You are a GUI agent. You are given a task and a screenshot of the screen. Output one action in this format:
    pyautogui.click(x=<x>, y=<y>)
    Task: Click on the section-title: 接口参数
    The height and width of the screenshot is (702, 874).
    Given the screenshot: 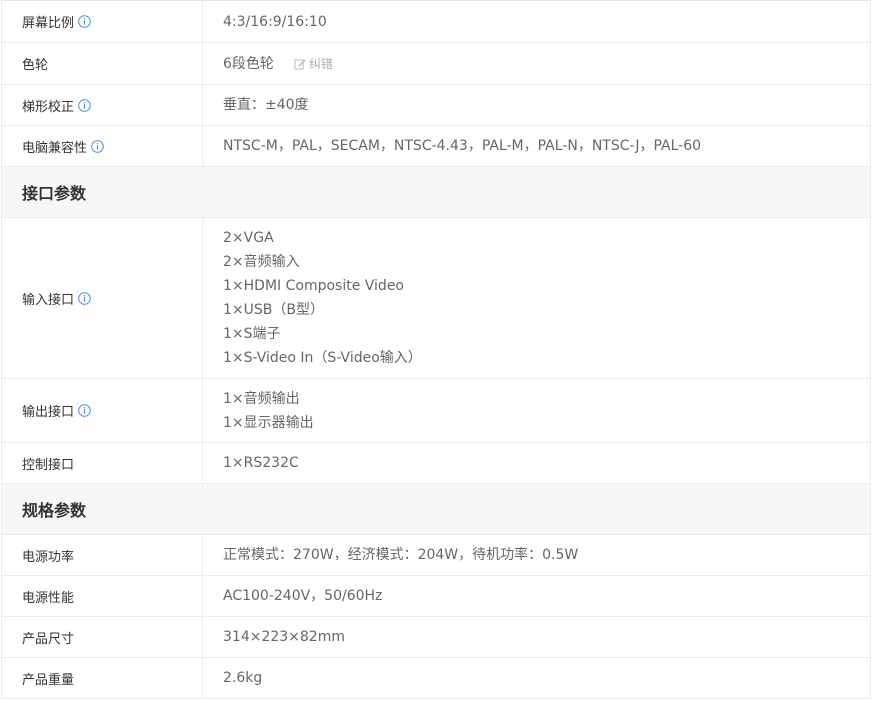 What is the action you would take?
    pyautogui.click(x=54, y=193)
    